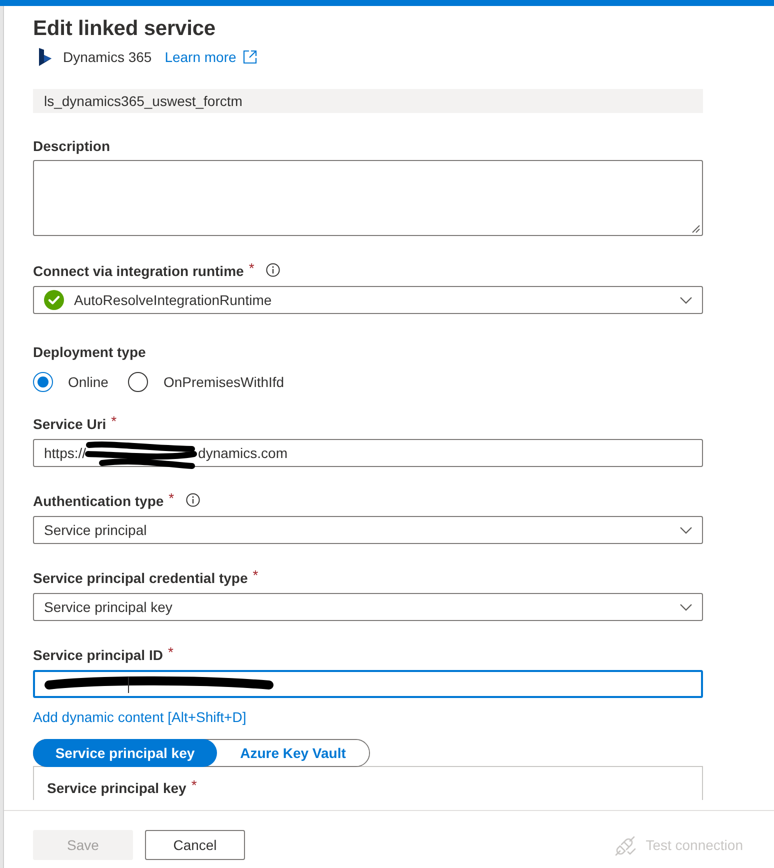 The width and height of the screenshot is (774, 868). I want to click on field-label: Deployment type, so click(89, 352).